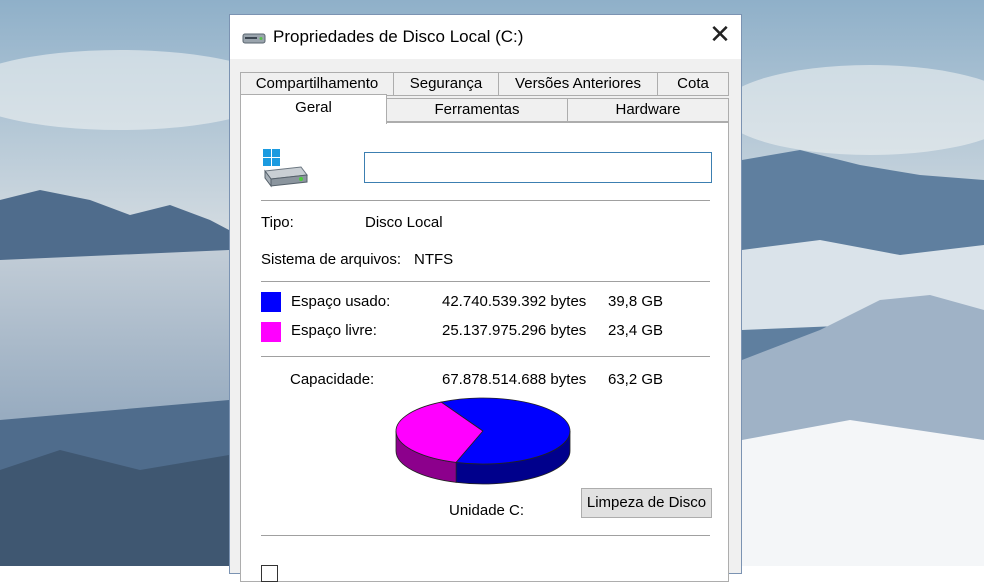 Image resolution: width=984 pixels, height=582 pixels. Describe the element at coordinates (636, 301) in the screenshot. I see `used-space-size: 39,8 GB` at that location.